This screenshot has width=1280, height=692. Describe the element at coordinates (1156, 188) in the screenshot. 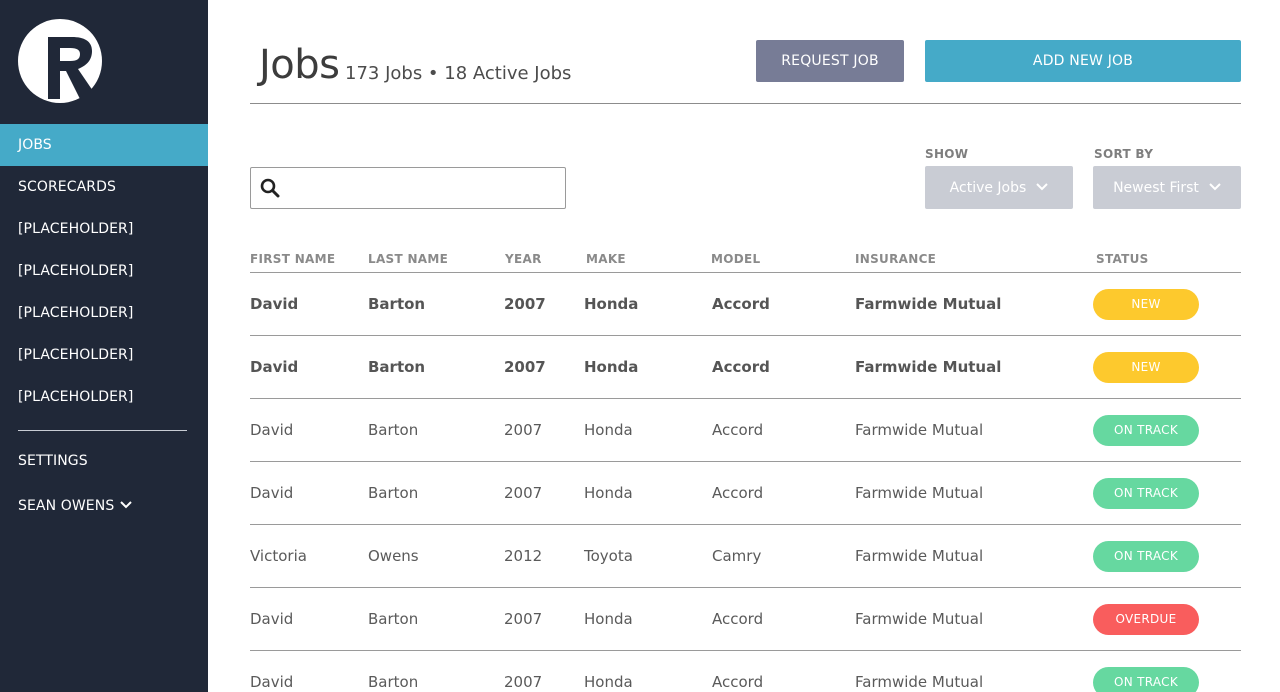

I see `sort-value: Newest First` at that location.